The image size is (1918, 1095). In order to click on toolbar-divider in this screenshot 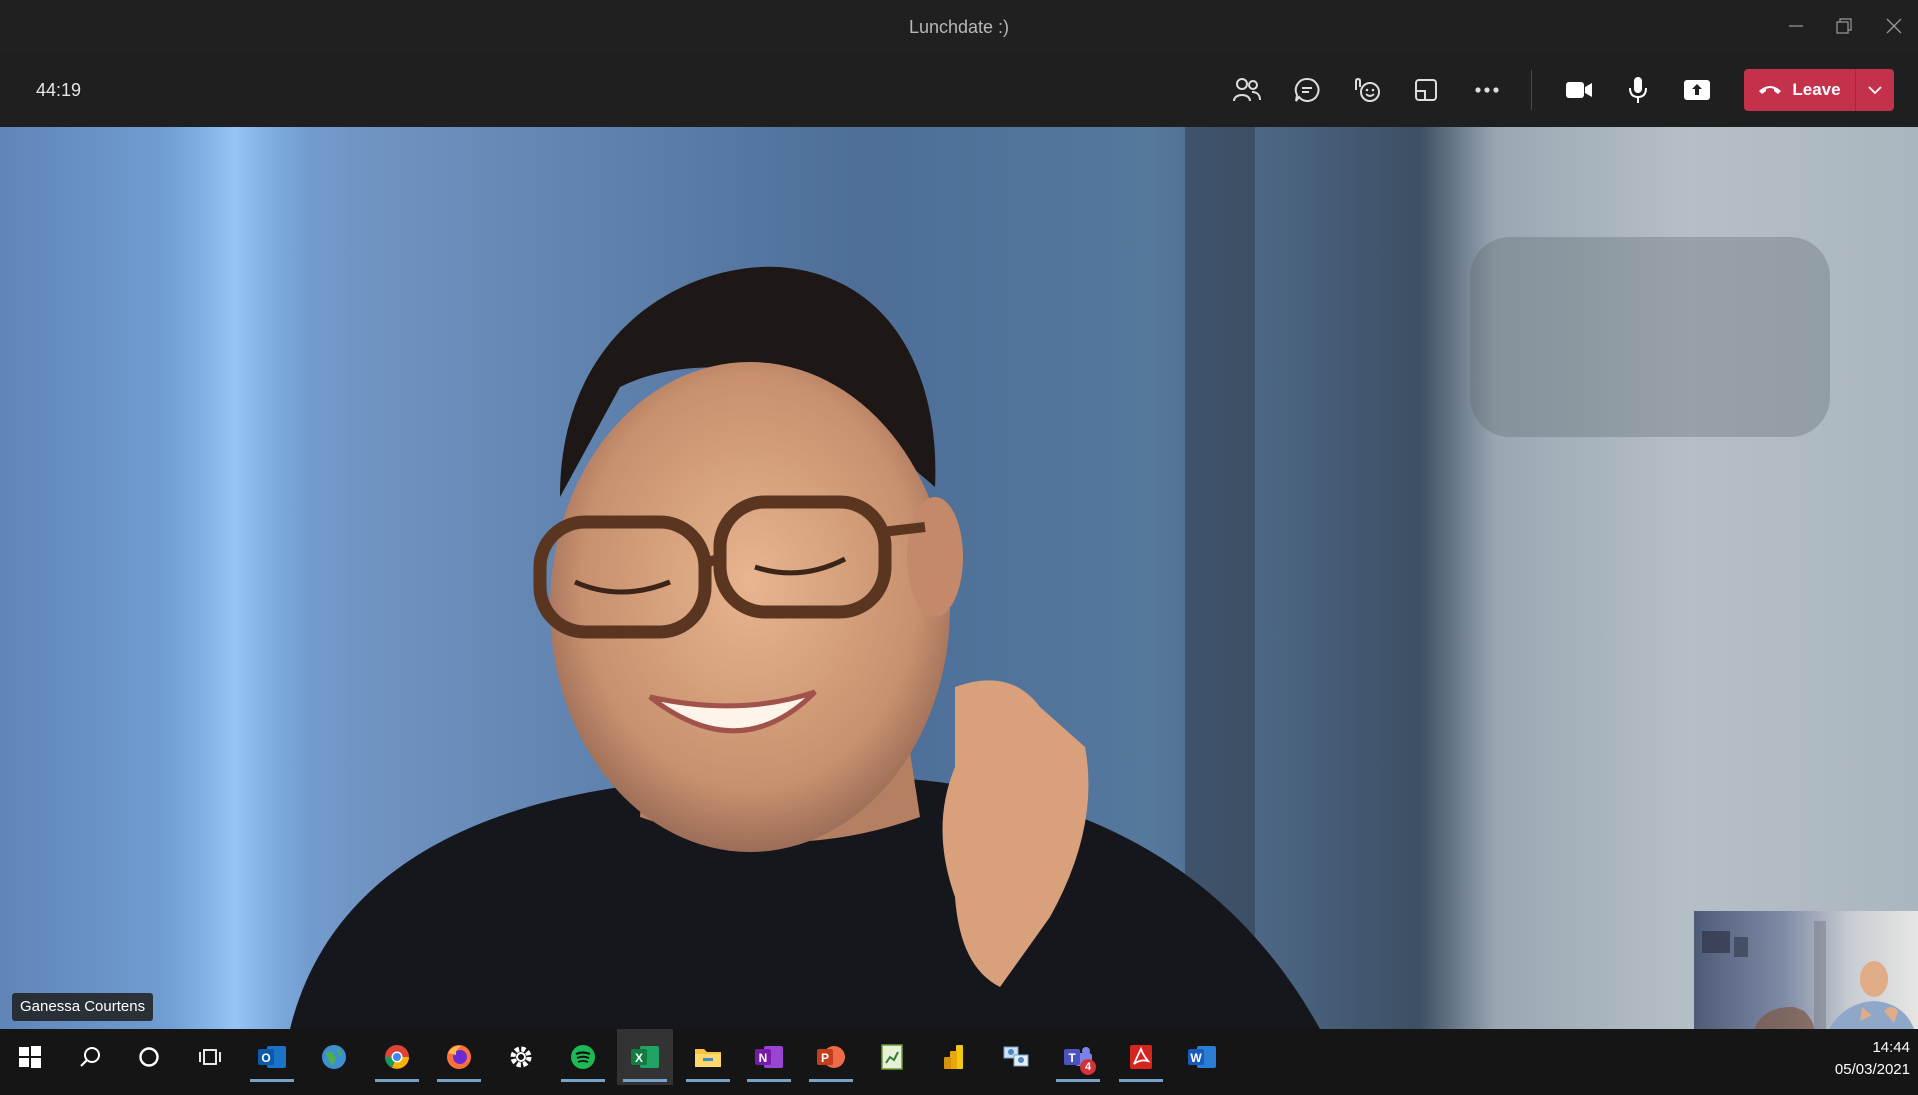, I will do `click(1531, 90)`.